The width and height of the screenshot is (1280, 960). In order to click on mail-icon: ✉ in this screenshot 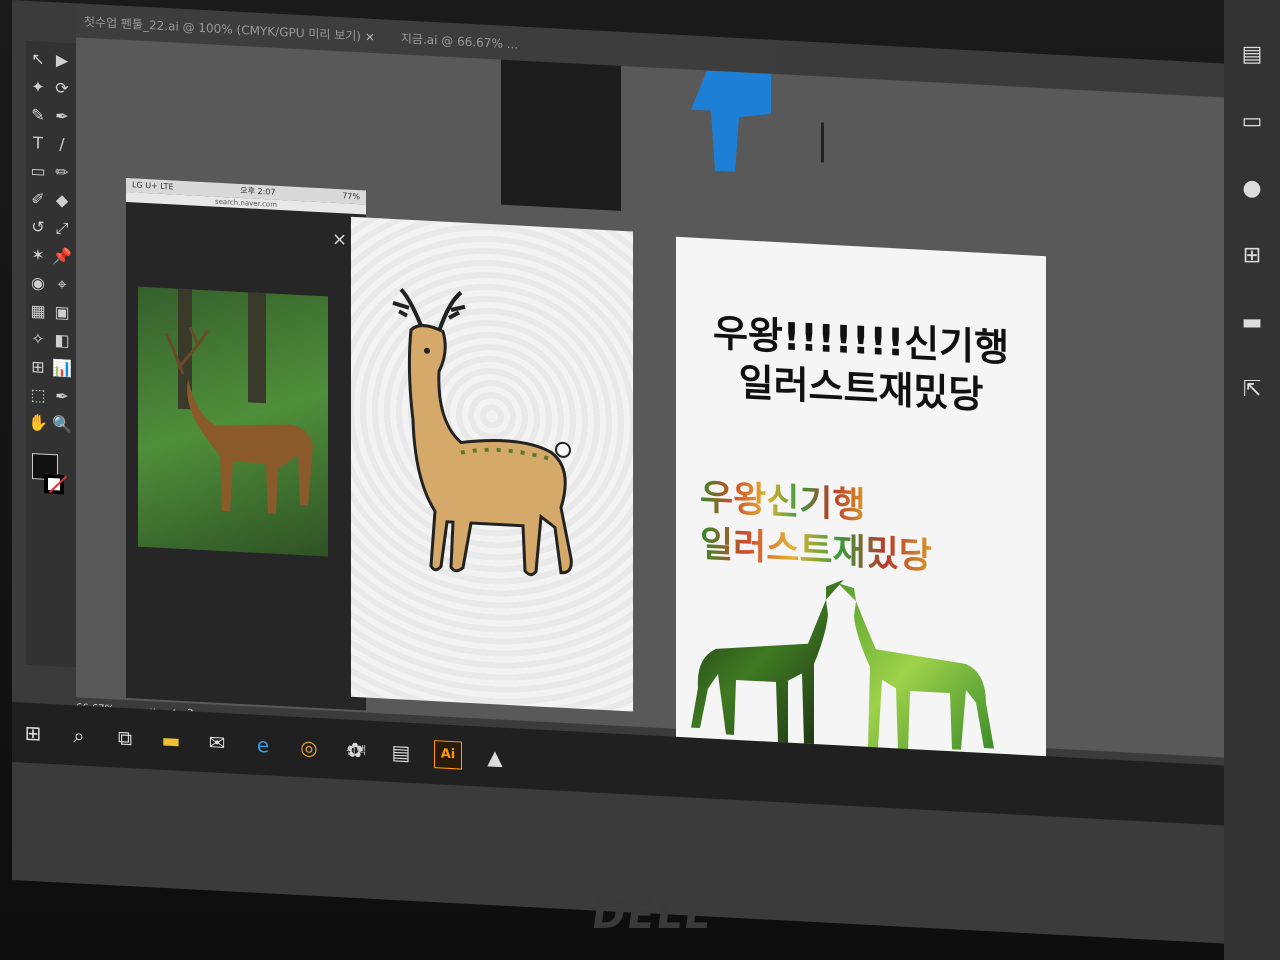, I will do `click(217, 742)`.